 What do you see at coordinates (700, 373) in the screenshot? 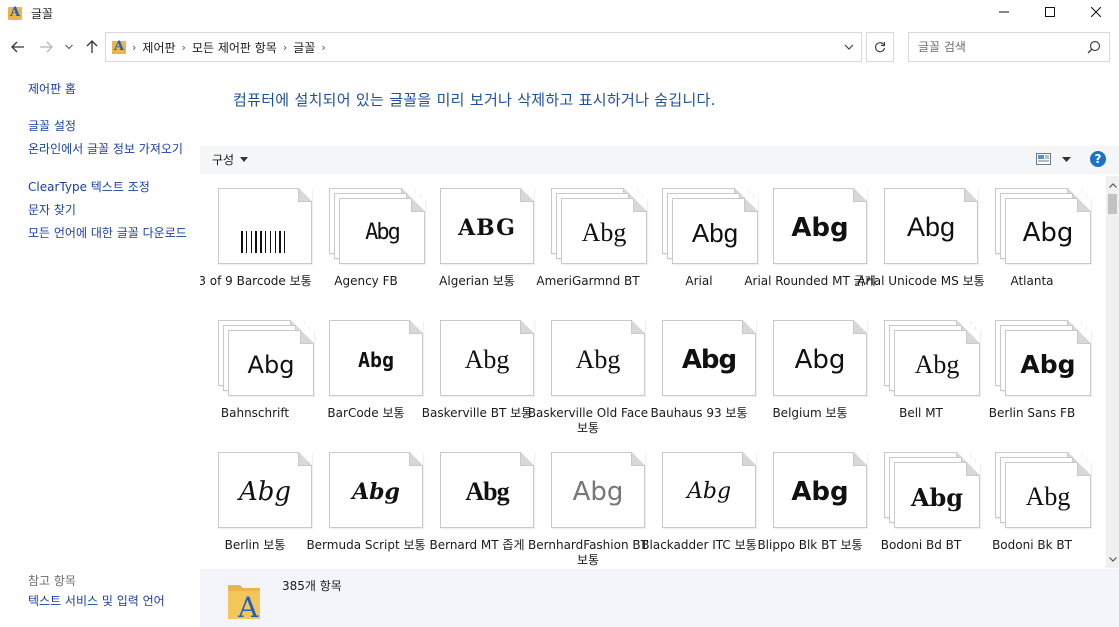
I see `font-tile: Abg Bauhaus 93 보통` at bounding box center [700, 373].